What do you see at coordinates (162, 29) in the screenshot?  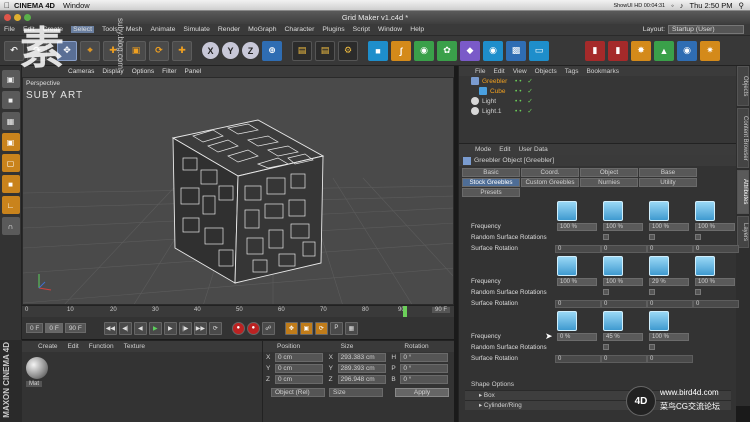 I see `menu-animate: Animate` at bounding box center [162, 29].